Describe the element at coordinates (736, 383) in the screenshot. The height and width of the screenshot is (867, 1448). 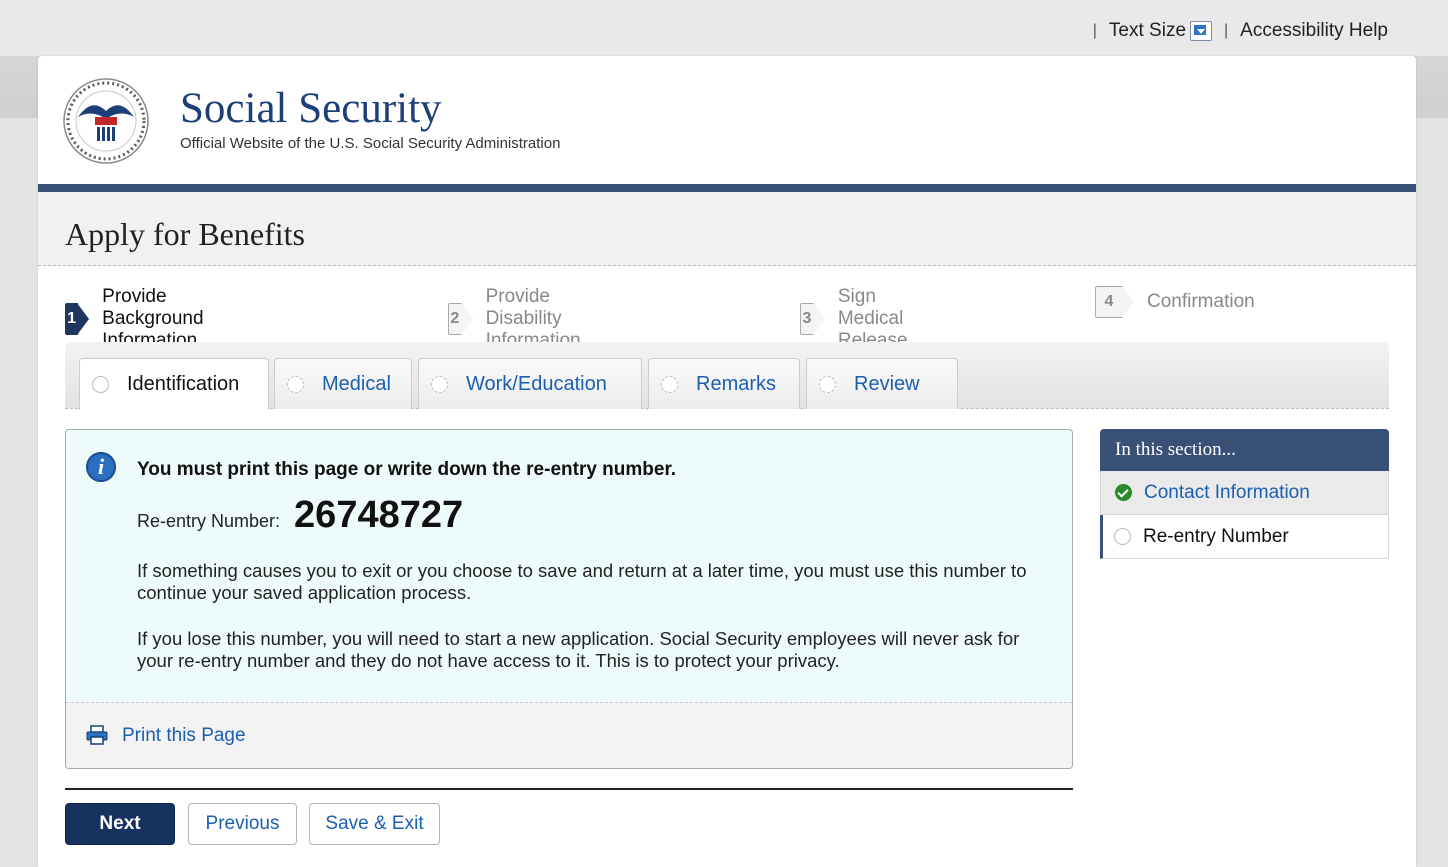
I see `tab-label: Remarks` at that location.